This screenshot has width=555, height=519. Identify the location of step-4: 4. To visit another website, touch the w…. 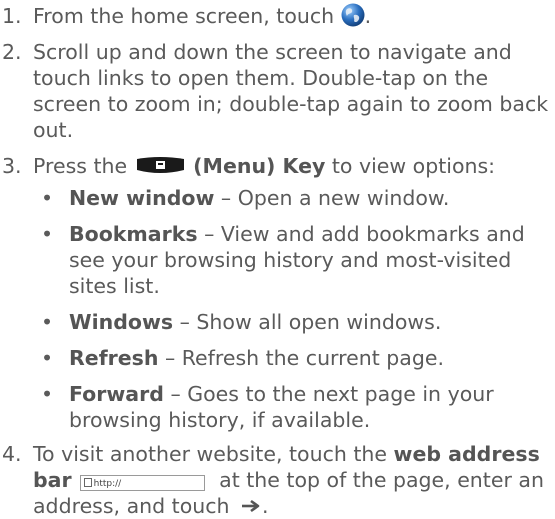
(276, 480).